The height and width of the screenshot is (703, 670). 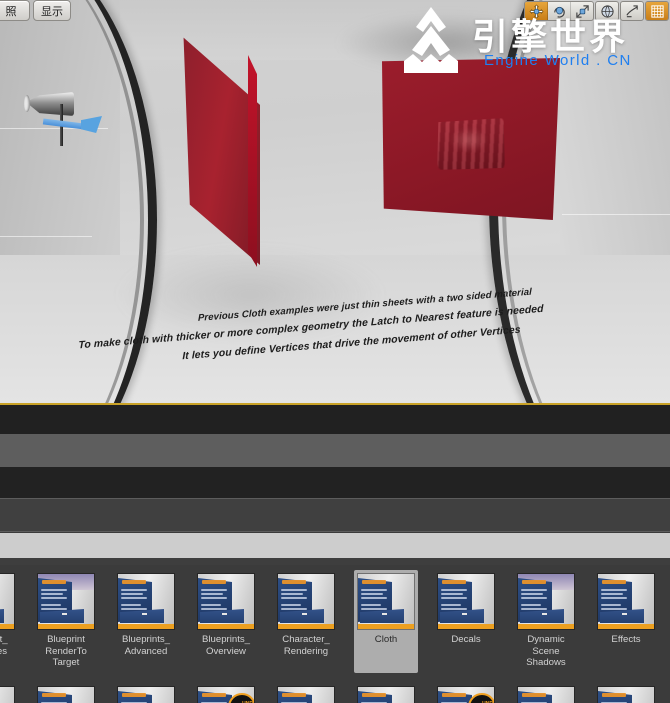 I want to click on band-light, so click(x=335, y=545).